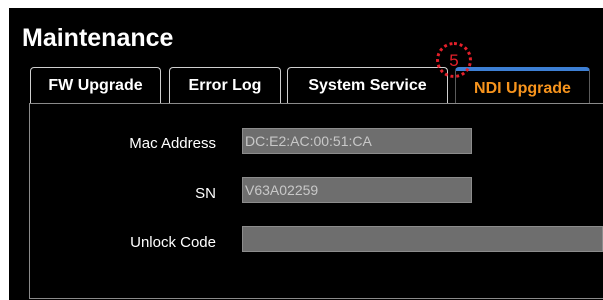 The height and width of the screenshot is (300, 603). Describe the element at coordinates (357, 190) in the screenshot. I see `sn-field: V63A02259` at that location.